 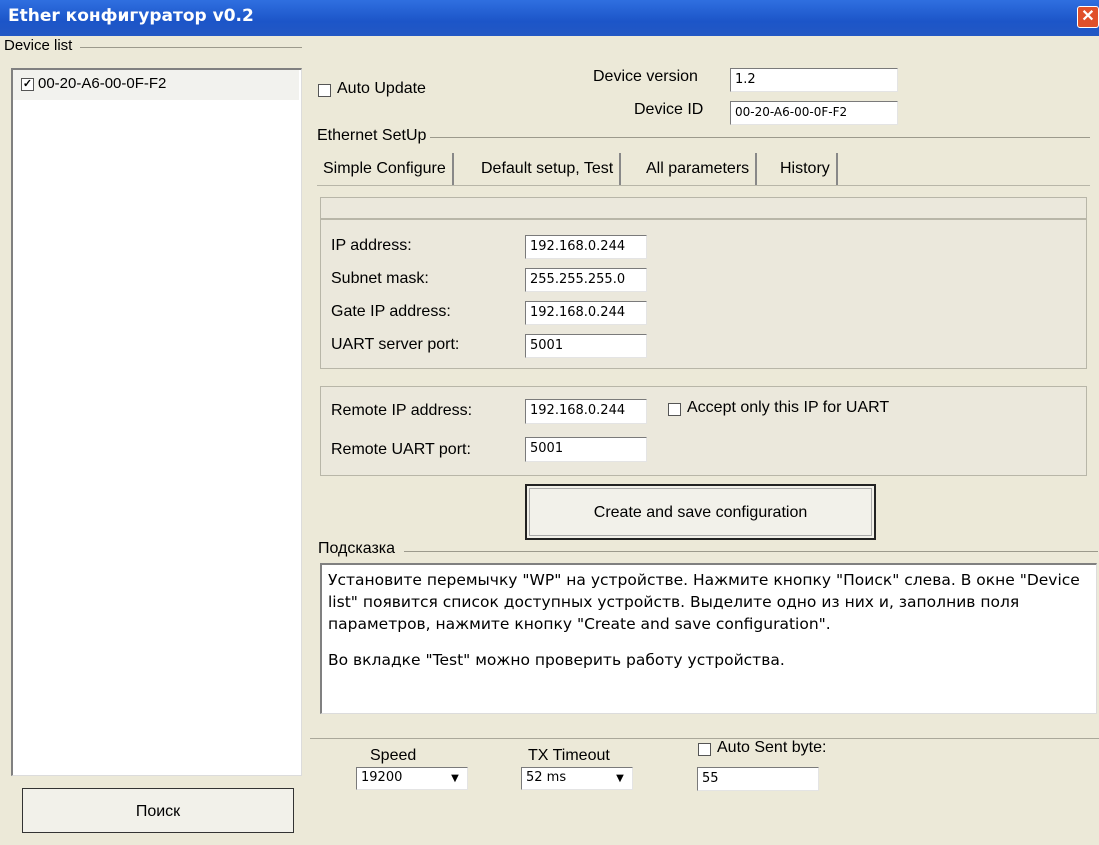 I want to click on tab-strip-line, so click(x=703, y=185).